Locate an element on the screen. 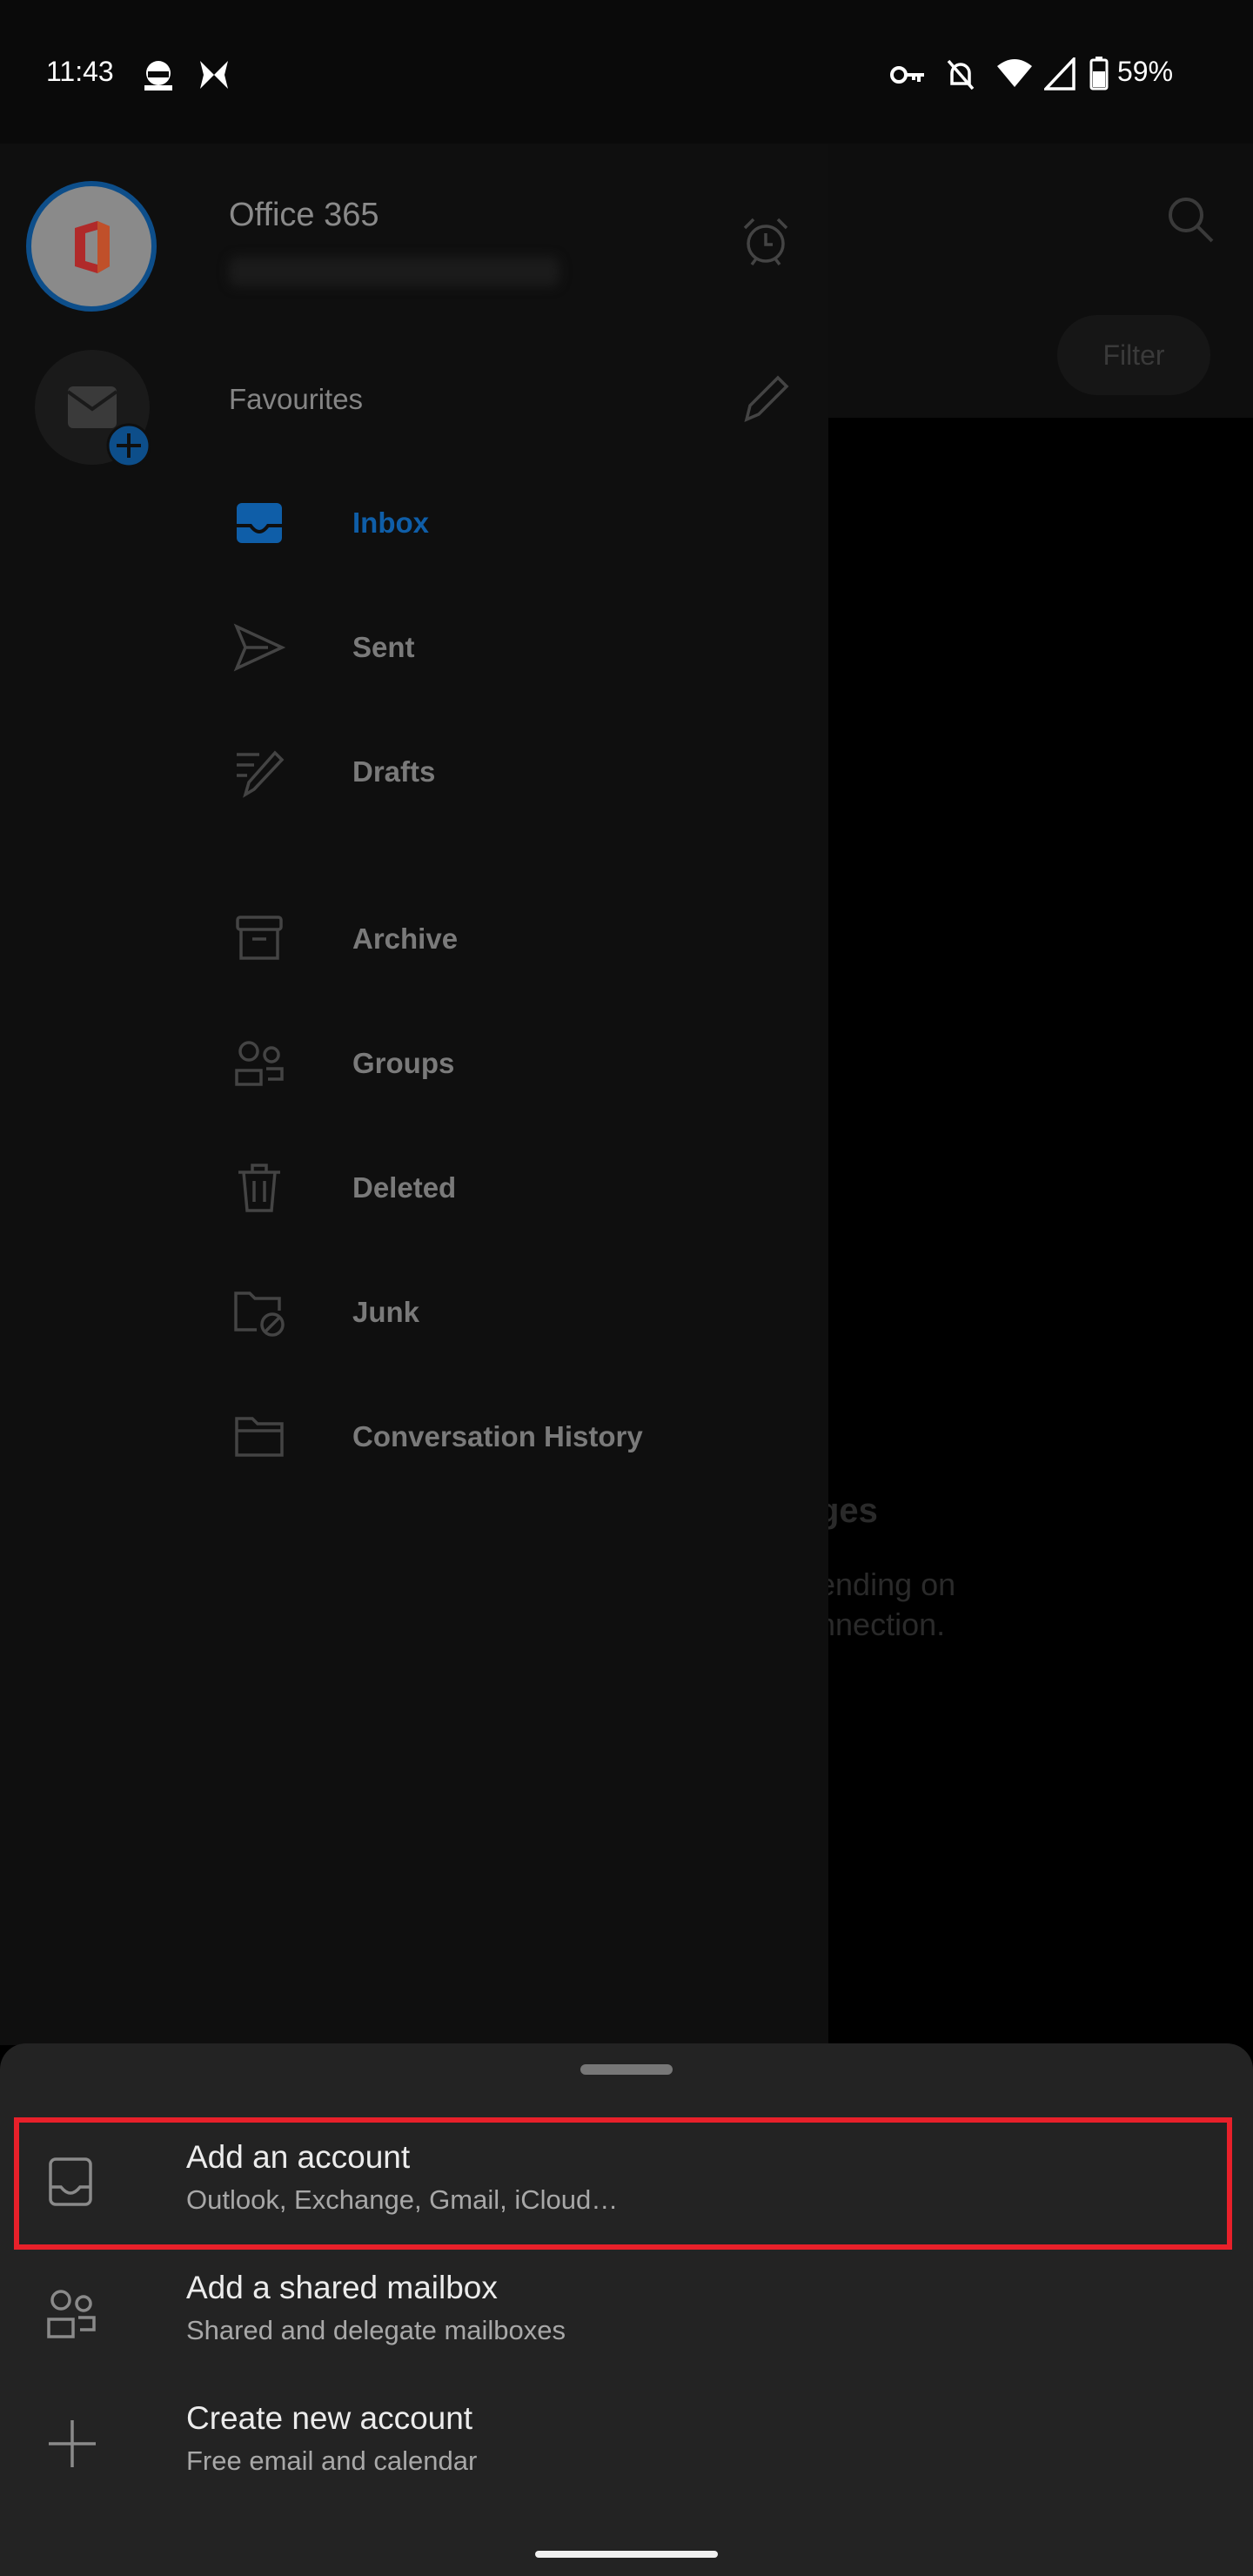 Image resolution: width=1253 pixels, height=2576 pixels. groups-icon is located at coordinates (259, 1063).